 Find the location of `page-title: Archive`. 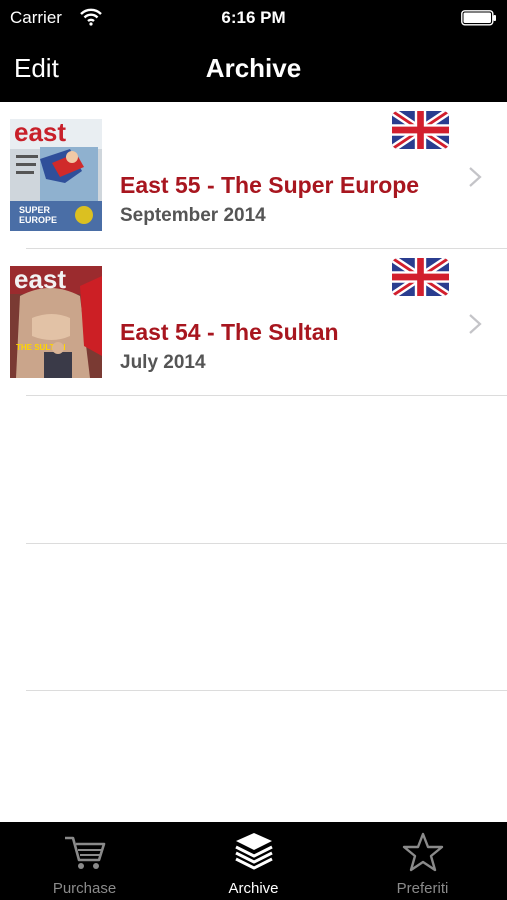

page-title: Archive is located at coordinates (253, 68).